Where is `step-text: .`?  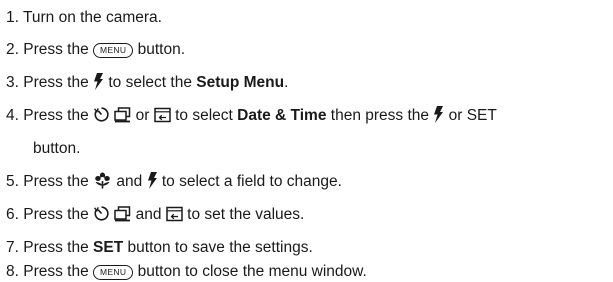 step-text: . is located at coordinates (286, 82).